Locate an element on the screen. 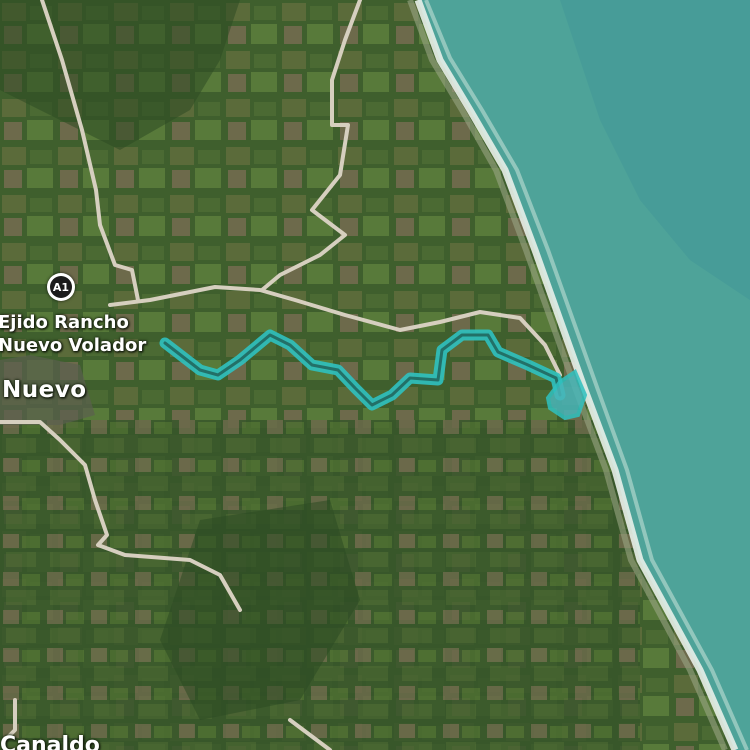  marker-label: A1 is located at coordinates (61, 287).